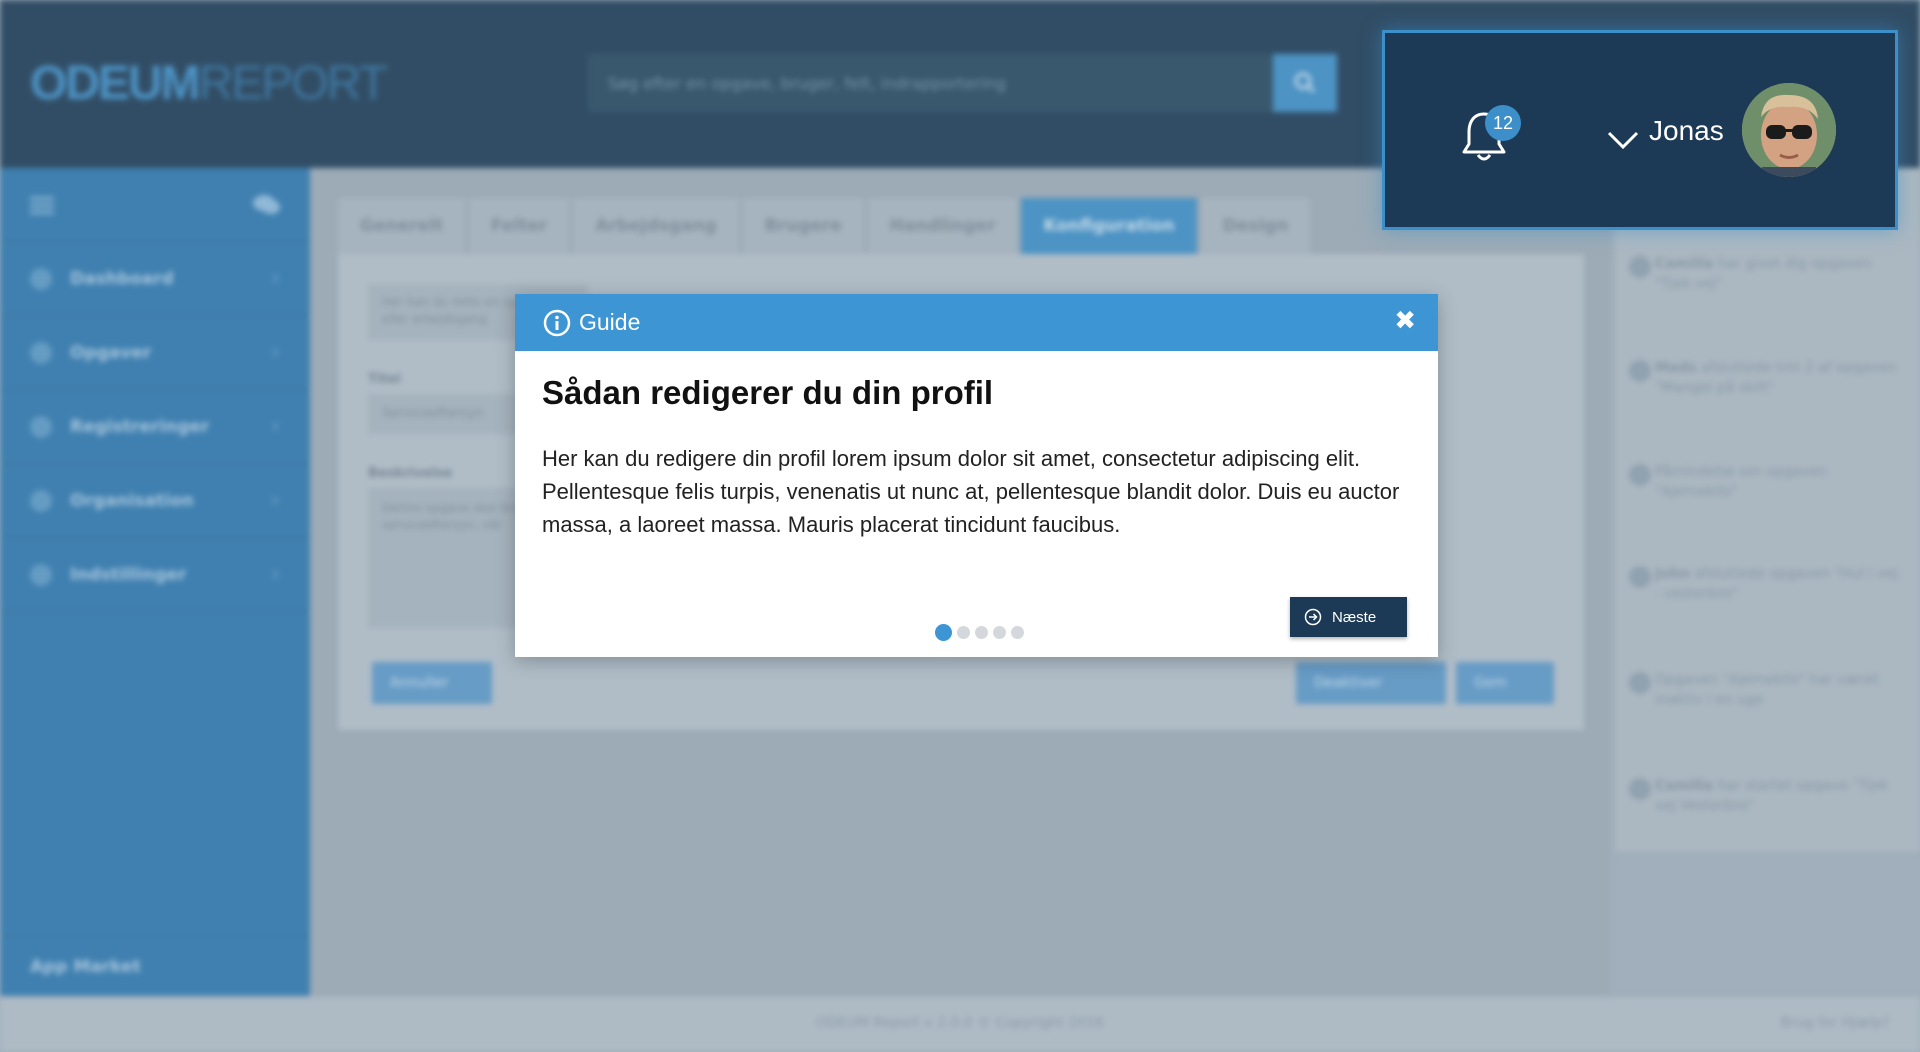  What do you see at coordinates (1640, 130) in the screenshot?
I see `user-panel-highlight: 12 Jonas` at bounding box center [1640, 130].